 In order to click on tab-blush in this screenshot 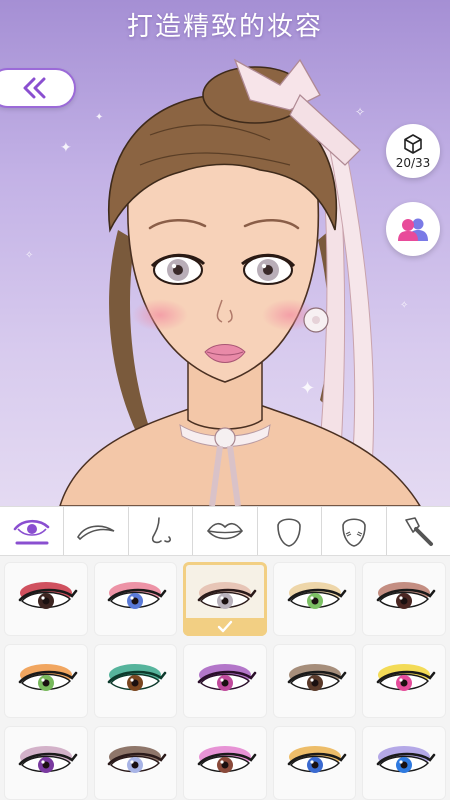, I will do `click(354, 531)`.